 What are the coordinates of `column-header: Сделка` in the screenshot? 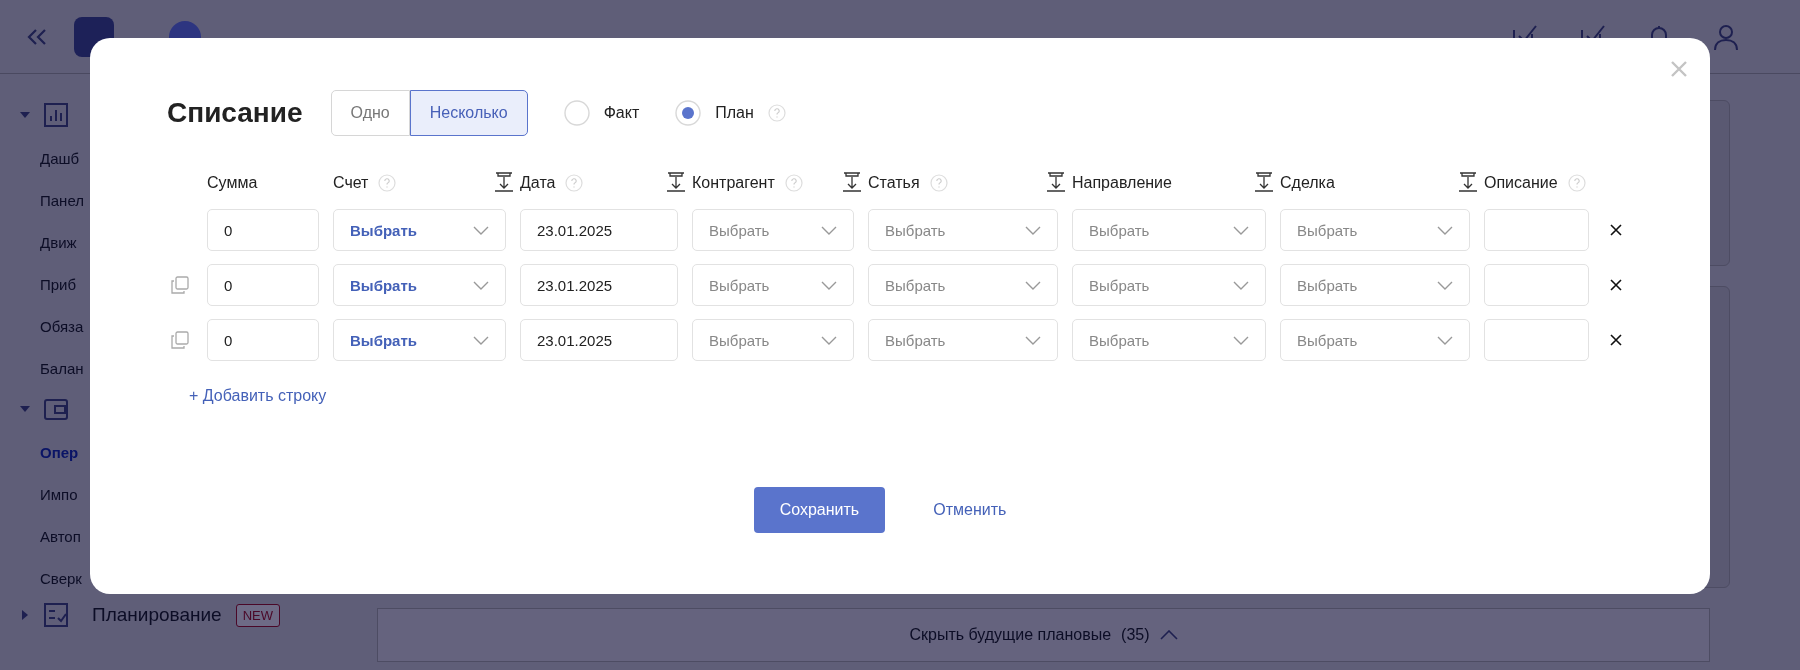 It's located at (1307, 183).